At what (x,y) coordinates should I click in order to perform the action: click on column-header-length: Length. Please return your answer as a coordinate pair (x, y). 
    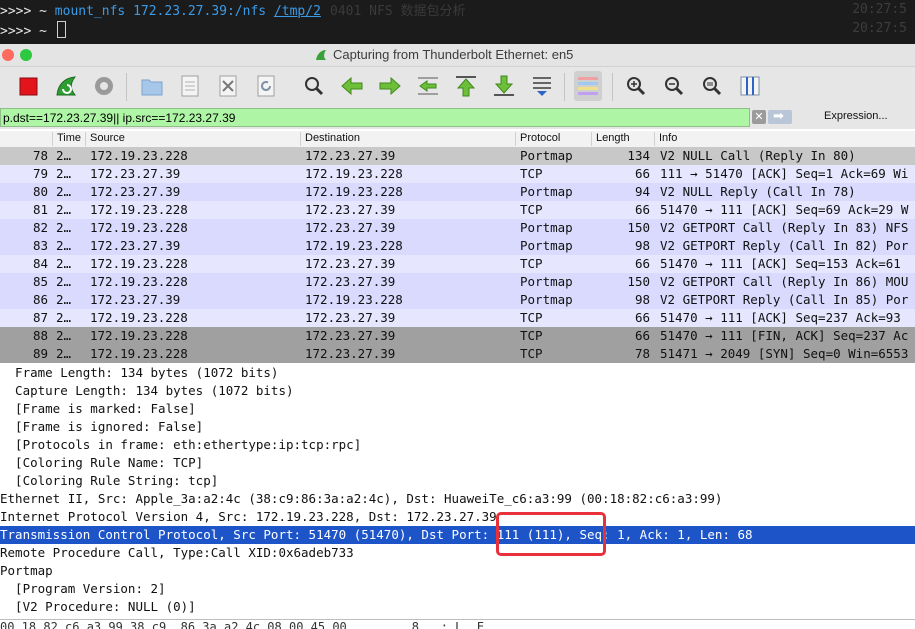
    Looking at the image, I should click on (622, 139).